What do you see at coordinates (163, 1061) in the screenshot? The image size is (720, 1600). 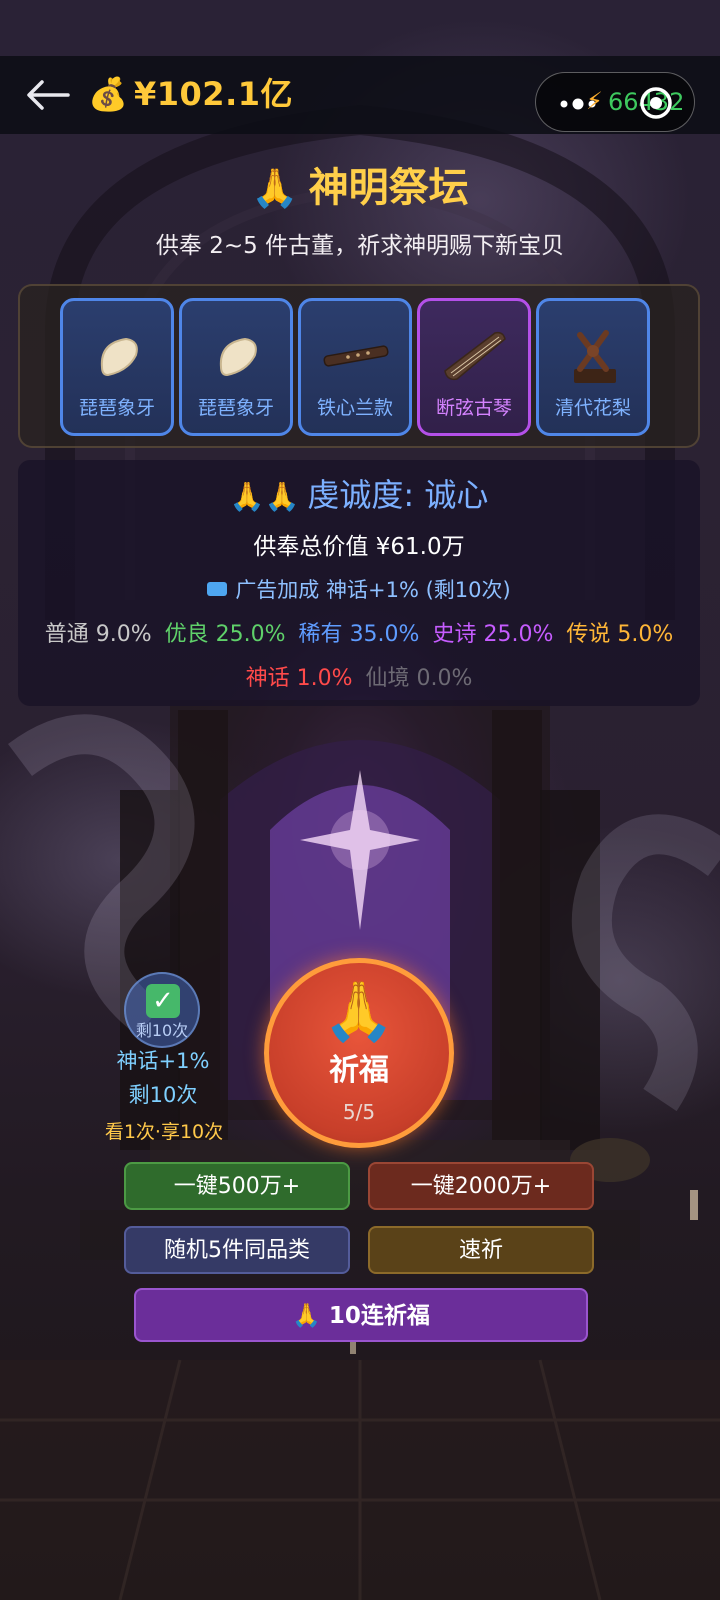 I see `ad-bonus-label: 神话+1%` at bounding box center [163, 1061].